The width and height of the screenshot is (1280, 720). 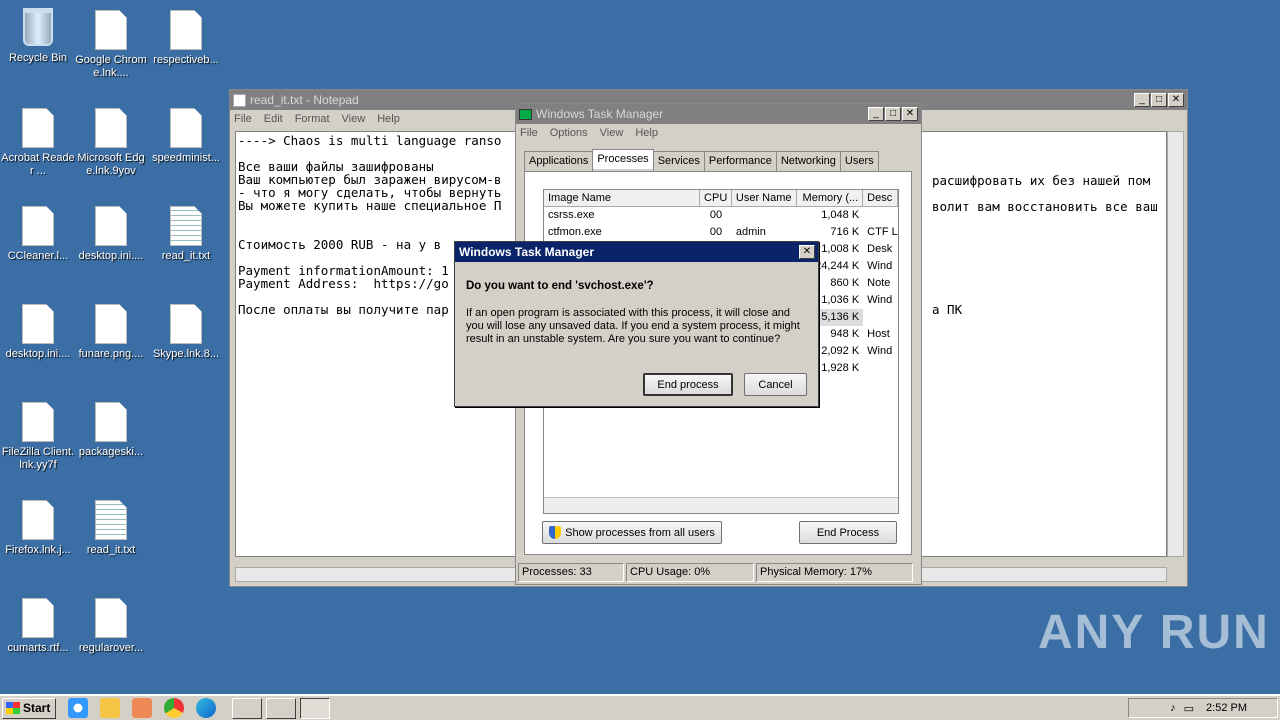 What do you see at coordinates (859, 161) in the screenshot?
I see `tab-users: Users` at bounding box center [859, 161].